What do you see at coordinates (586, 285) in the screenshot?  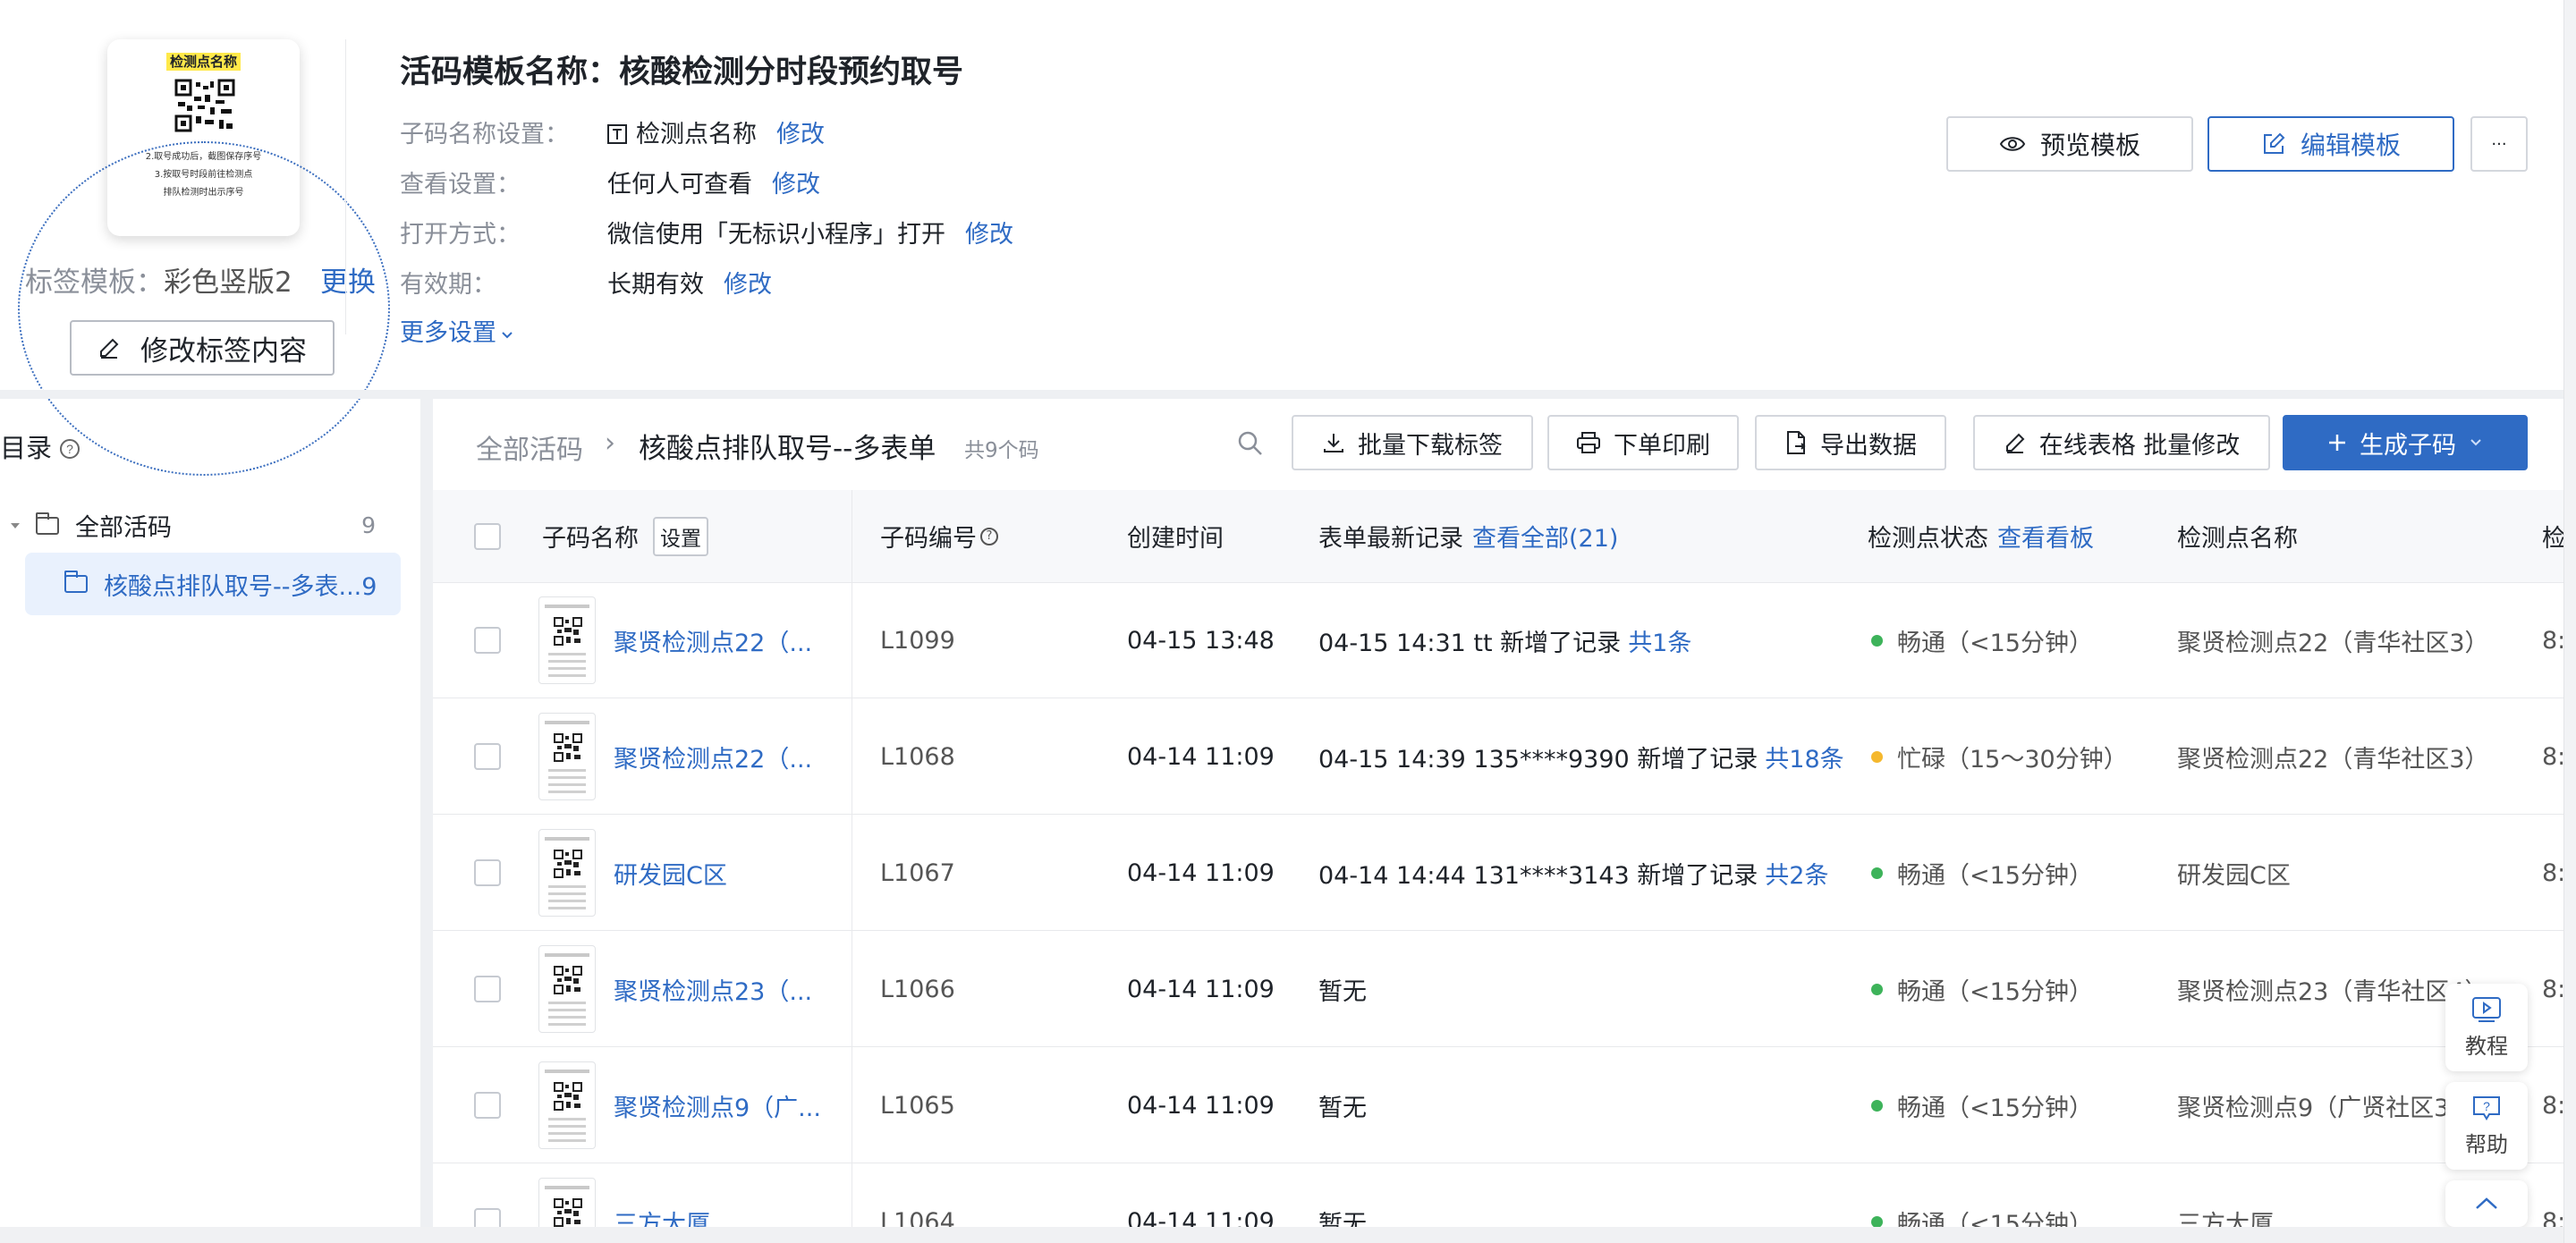 I see `setting-row-validity: 有效期： 长期有效 修改` at bounding box center [586, 285].